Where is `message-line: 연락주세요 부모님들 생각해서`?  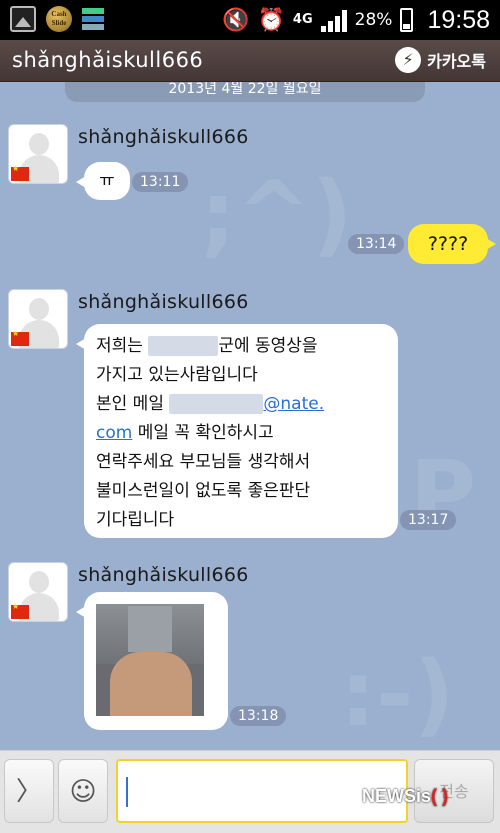 message-line: 연락주세요 부모님들 생각해서 is located at coordinates (203, 462).